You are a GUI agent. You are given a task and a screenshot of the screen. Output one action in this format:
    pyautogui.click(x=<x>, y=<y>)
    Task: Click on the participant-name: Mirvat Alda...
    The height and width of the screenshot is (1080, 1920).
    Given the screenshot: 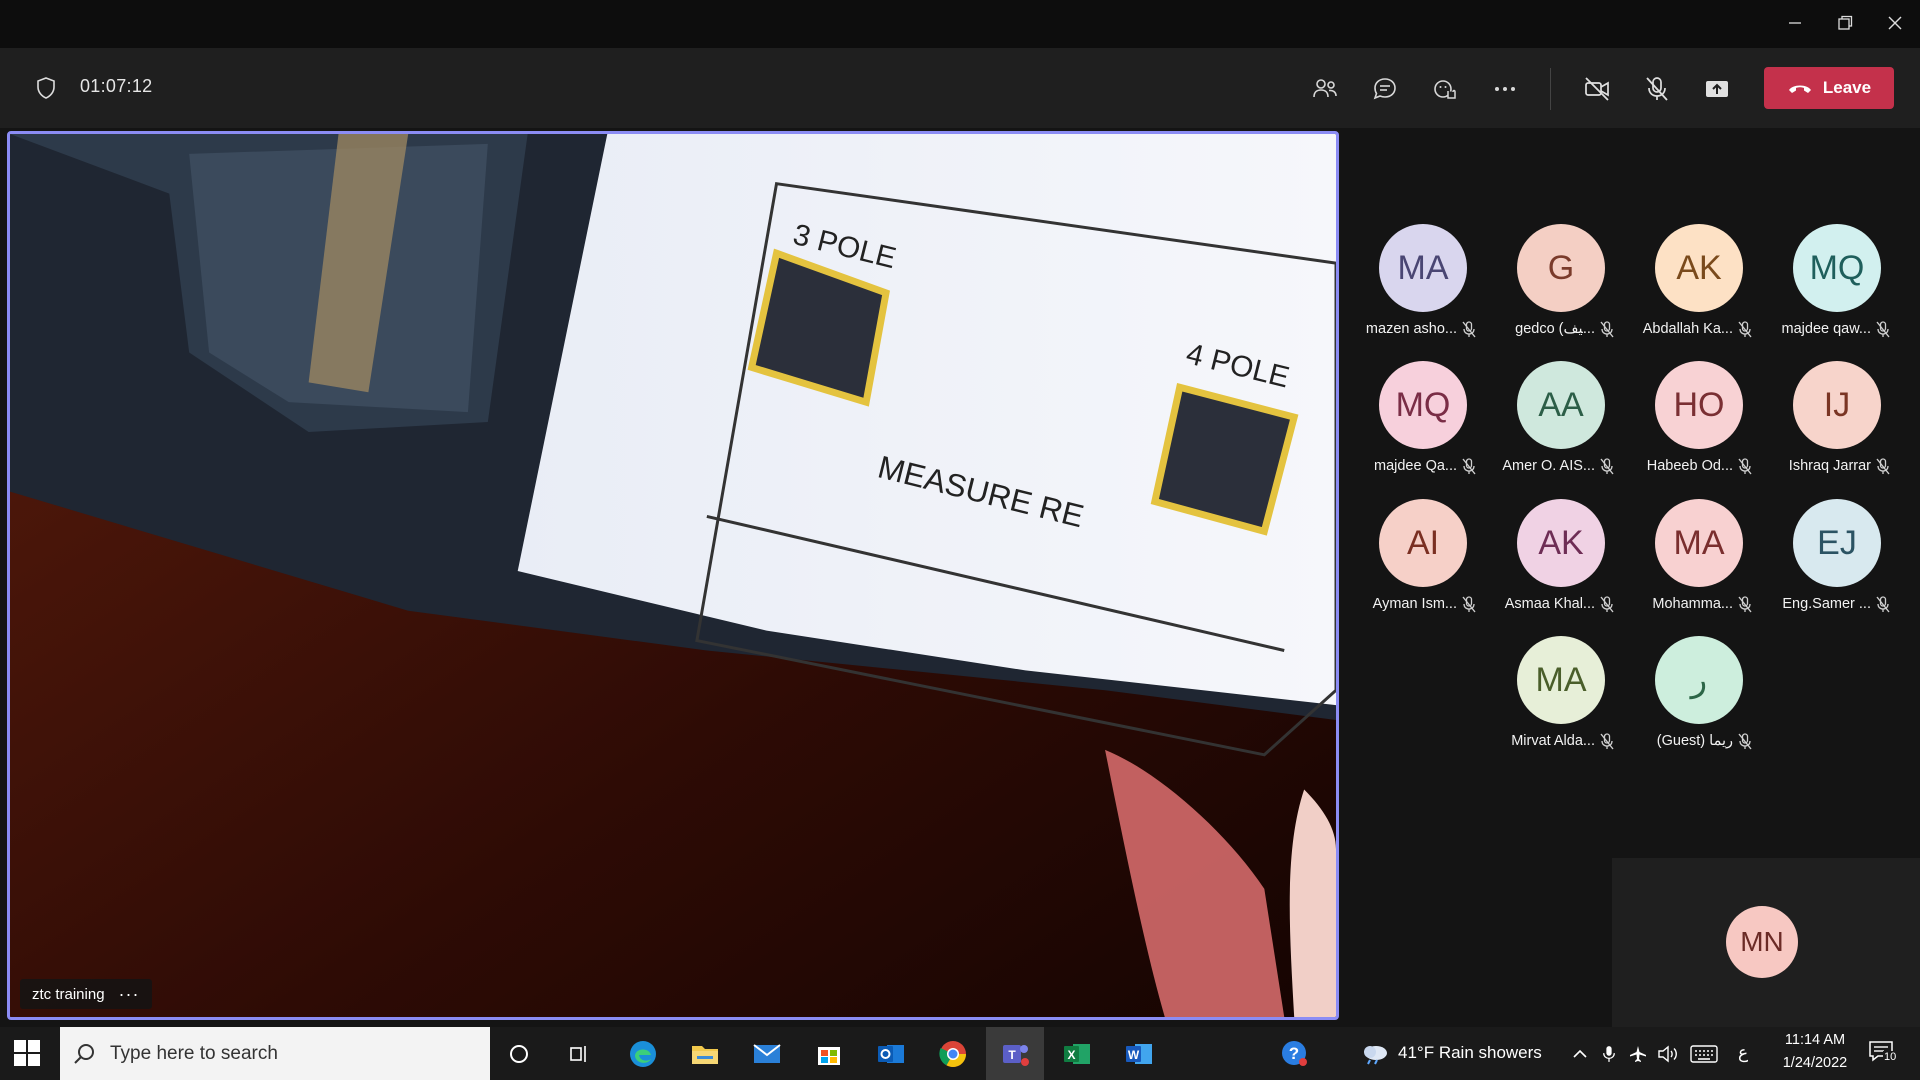 What is the action you would take?
    pyautogui.click(x=1553, y=741)
    